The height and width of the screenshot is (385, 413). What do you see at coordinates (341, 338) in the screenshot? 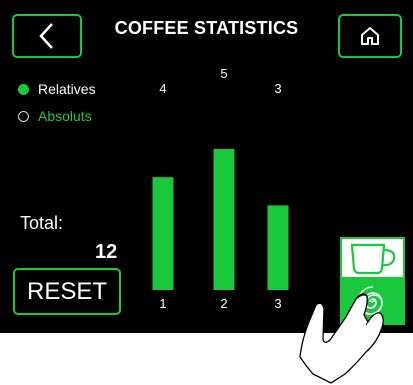
I see `pointing-hand-icon` at bounding box center [341, 338].